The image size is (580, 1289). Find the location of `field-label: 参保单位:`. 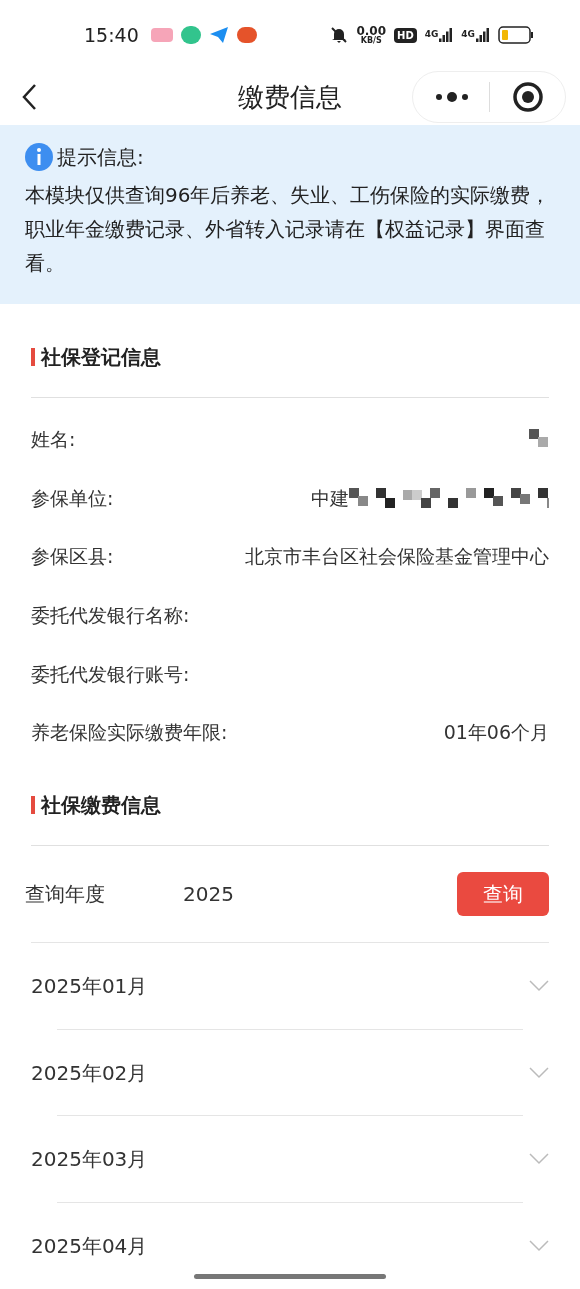

field-label: 参保单位: is located at coordinates (72, 498).